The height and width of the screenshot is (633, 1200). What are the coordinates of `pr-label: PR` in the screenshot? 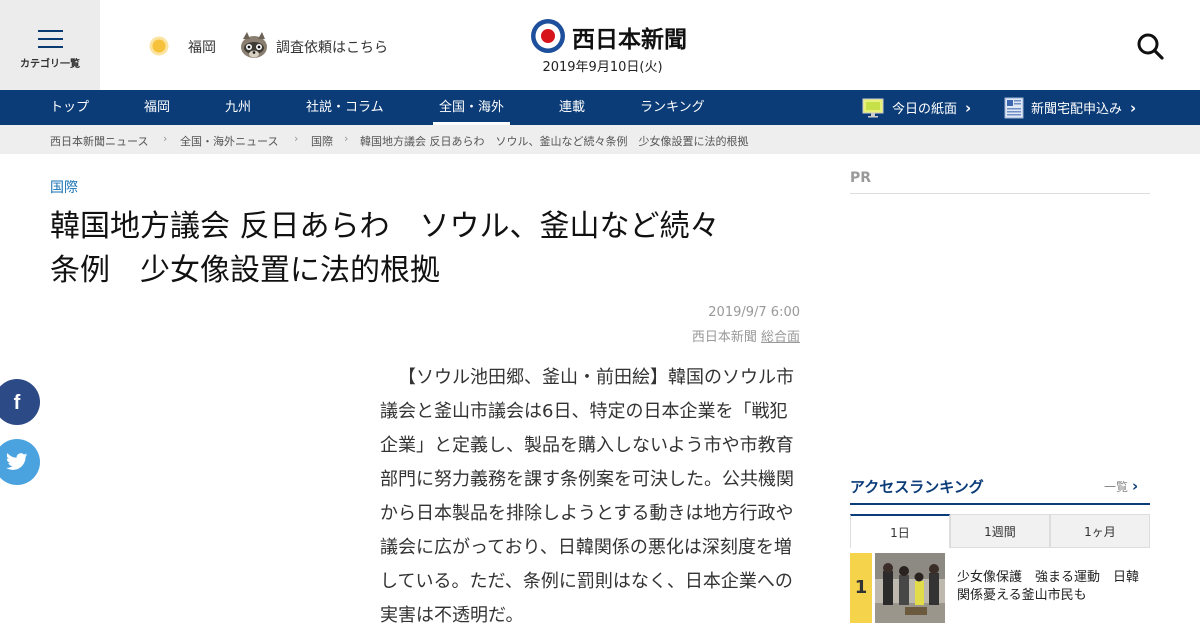 It's located at (861, 178).